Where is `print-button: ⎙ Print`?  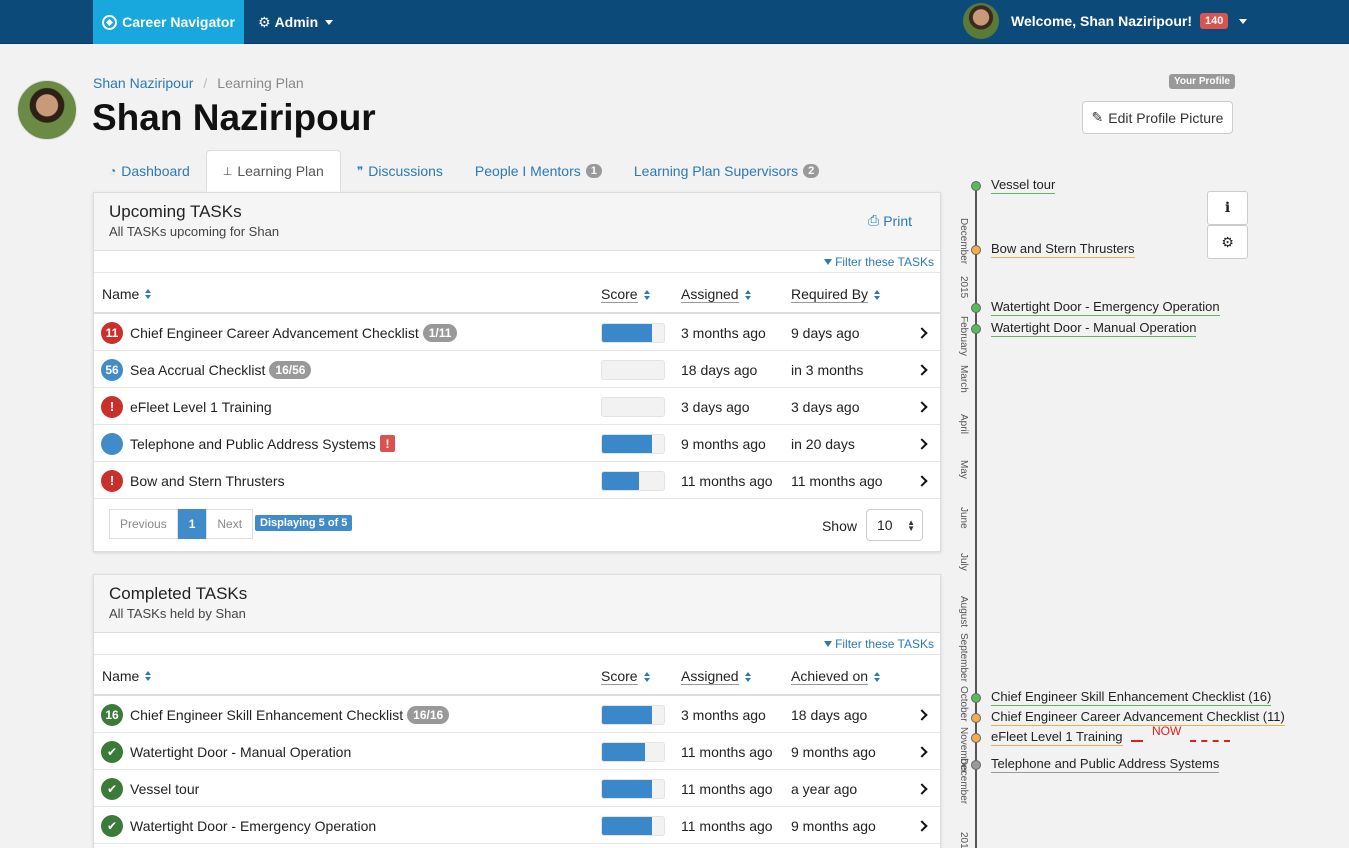 print-button: ⎙ Print is located at coordinates (890, 220).